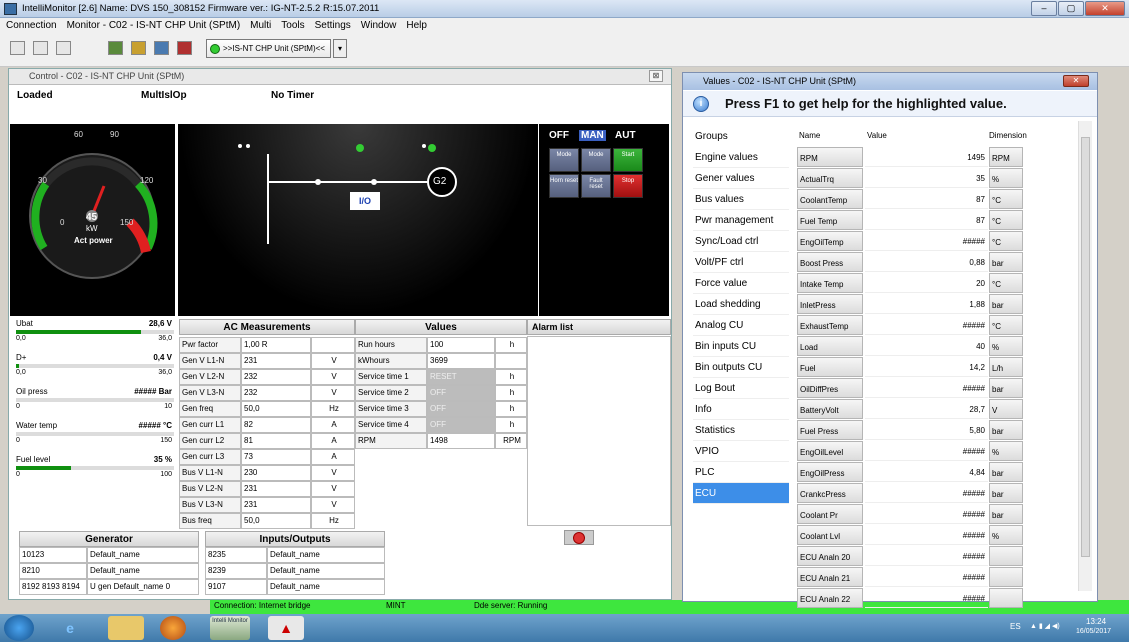 The width and height of the screenshot is (1129, 642). Describe the element at coordinates (911, 283) in the screenshot. I see `value-row: Intake Temp 20 °C` at that location.